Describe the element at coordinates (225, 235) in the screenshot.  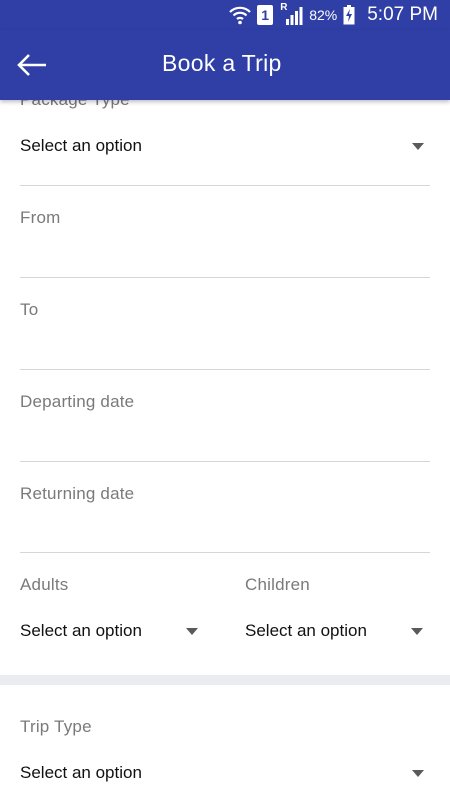
I see `from-input` at that location.